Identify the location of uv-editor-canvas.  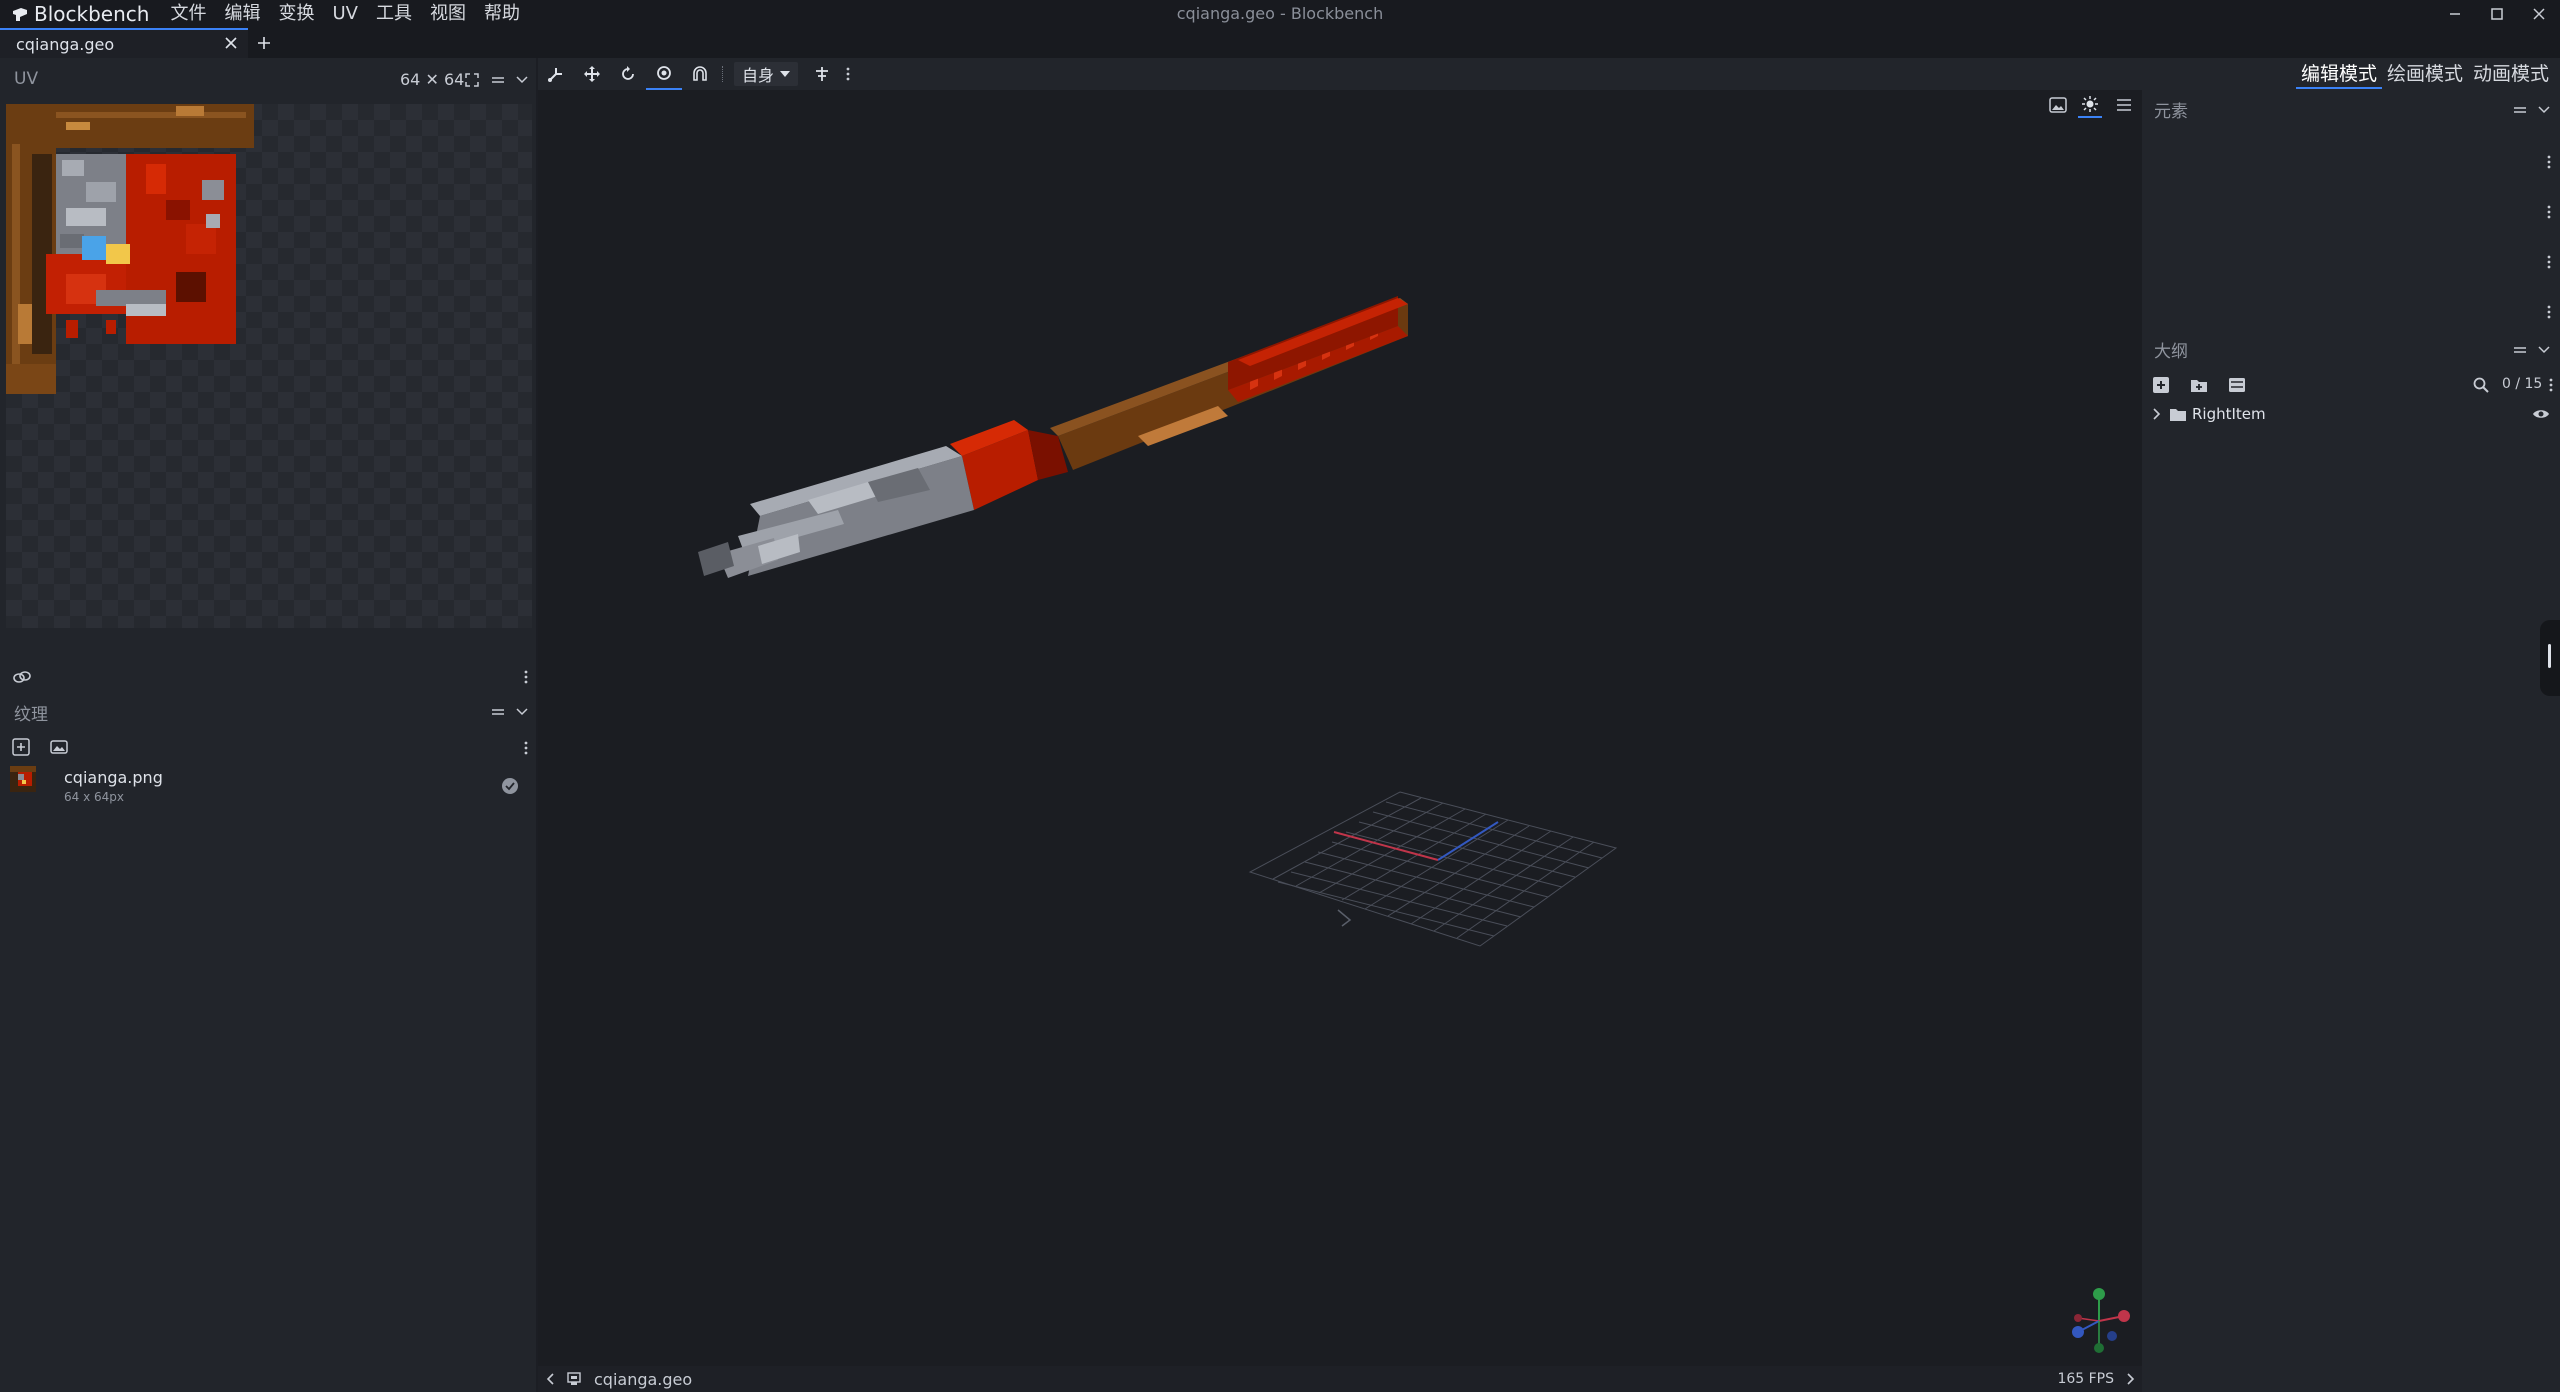
(269, 366).